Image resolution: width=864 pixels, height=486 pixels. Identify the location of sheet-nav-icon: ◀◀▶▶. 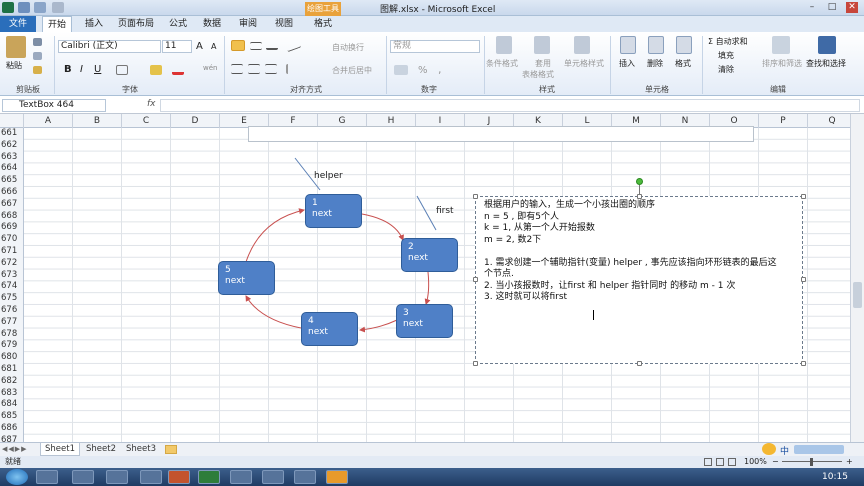
(20, 449).